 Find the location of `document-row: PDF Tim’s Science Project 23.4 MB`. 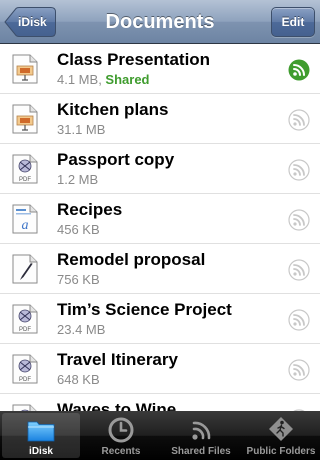

document-row: PDF Tim’s Science Project 23.4 MB is located at coordinates (160, 319).